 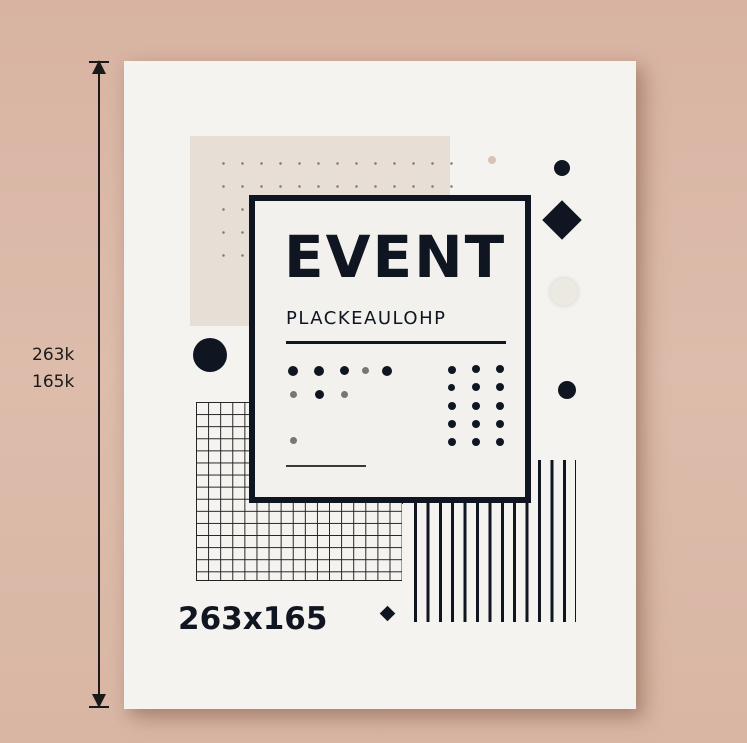 I want to click on dimension-cap-top, so click(x=99, y=62).